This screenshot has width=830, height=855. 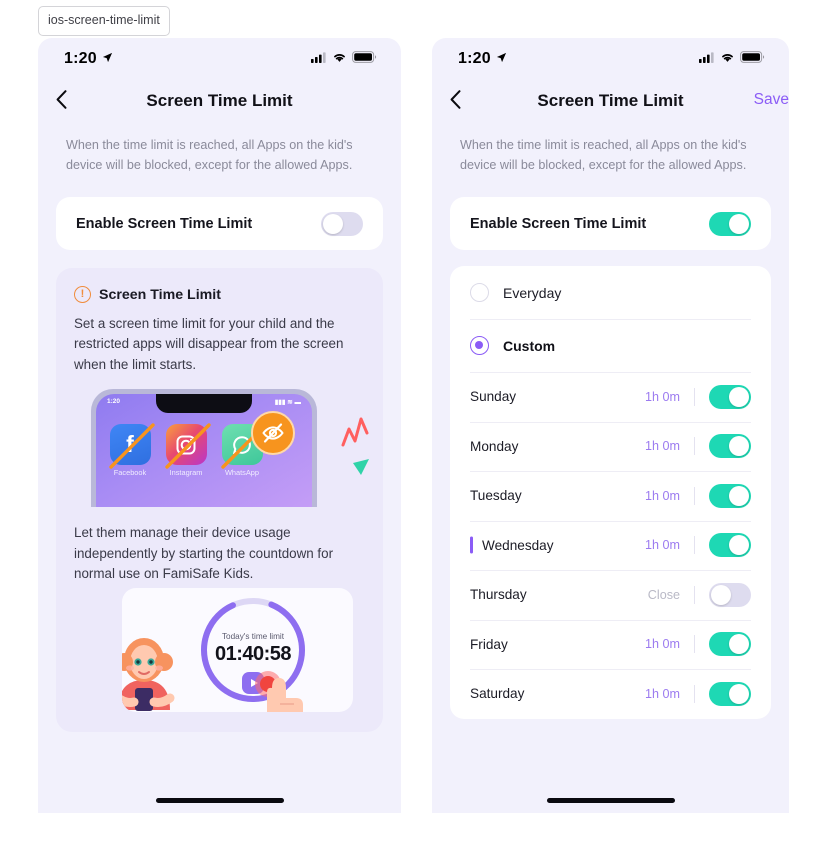 What do you see at coordinates (498, 595) in the screenshot?
I see `day-label: Thursday` at bounding box center [498, 595].